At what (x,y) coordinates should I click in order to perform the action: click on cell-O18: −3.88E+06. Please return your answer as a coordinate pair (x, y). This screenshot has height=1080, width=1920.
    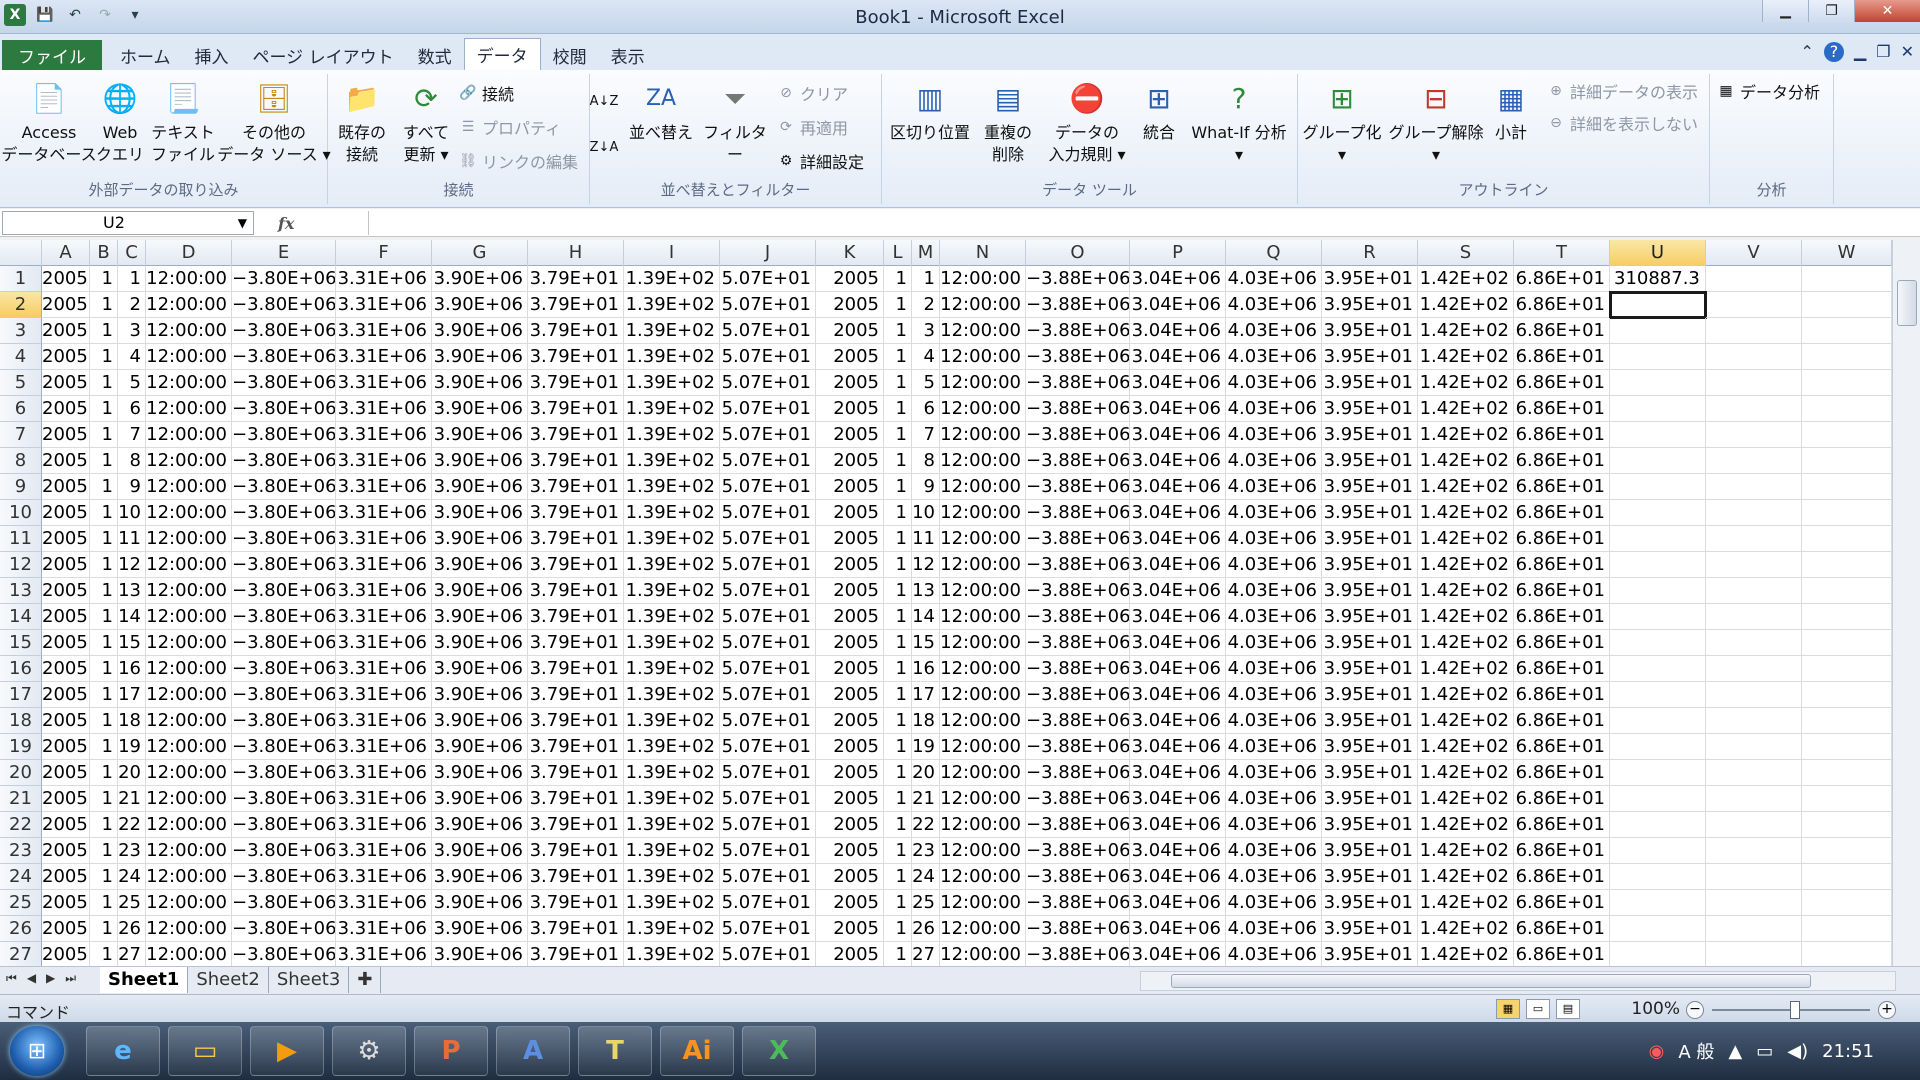
    Looking at the image, I should click on (1078, 721).